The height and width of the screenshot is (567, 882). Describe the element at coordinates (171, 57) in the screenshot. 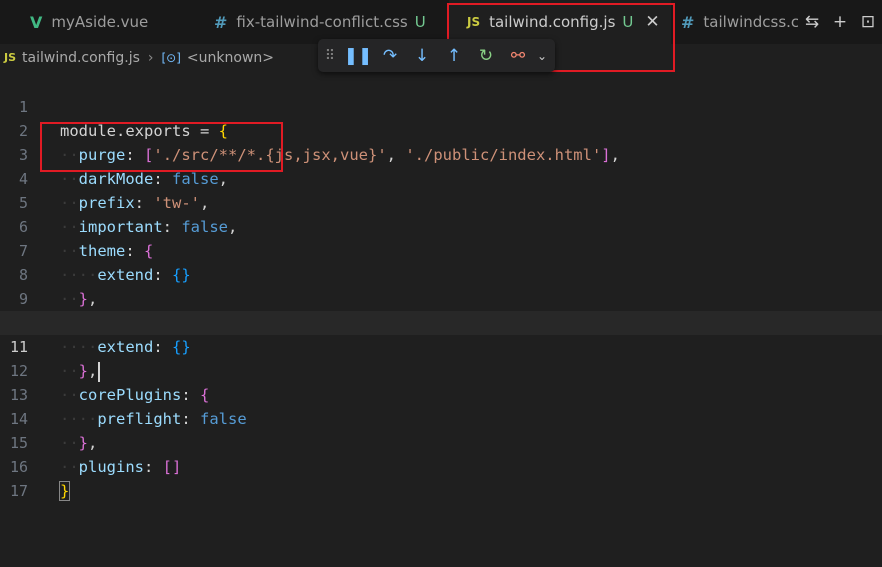

I see `symbol-icon: [⊙]` at that location.